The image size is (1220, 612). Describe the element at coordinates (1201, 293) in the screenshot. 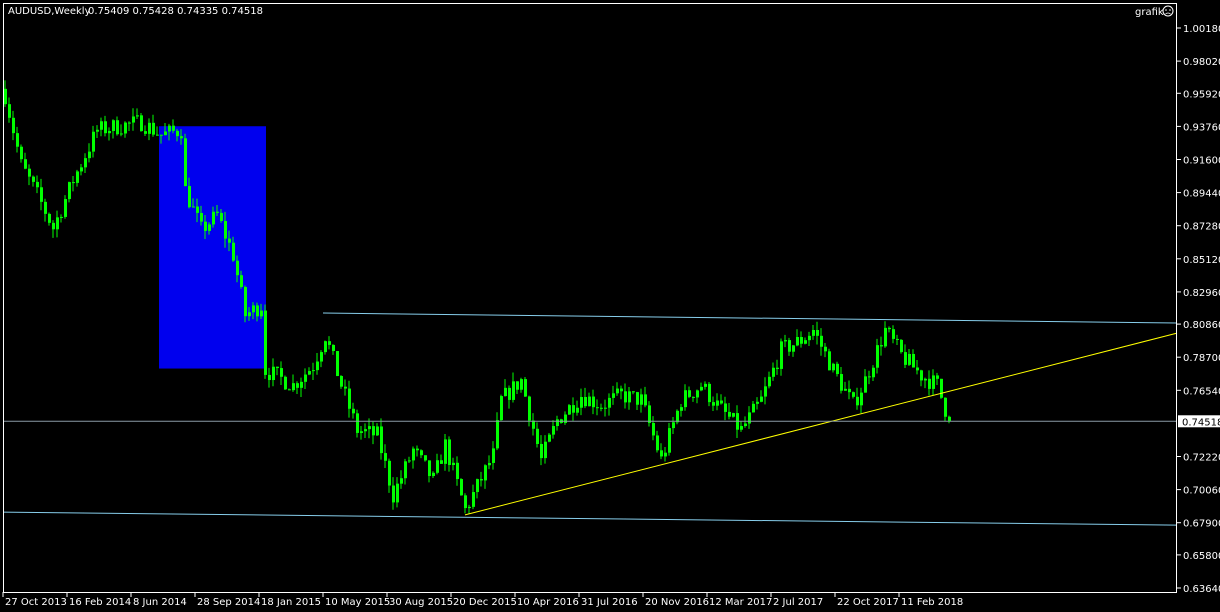

I see `price-tick-label: 0.82960` at that location.